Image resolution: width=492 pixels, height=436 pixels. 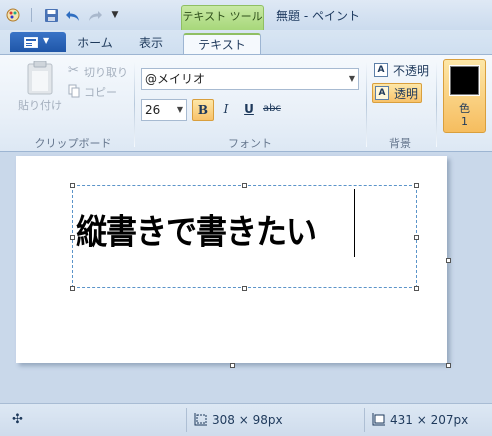 What do you see at coordinates (95, 43) in the screenshot?
I see `tab-home: ホーム` at bounding box center [95, 43].